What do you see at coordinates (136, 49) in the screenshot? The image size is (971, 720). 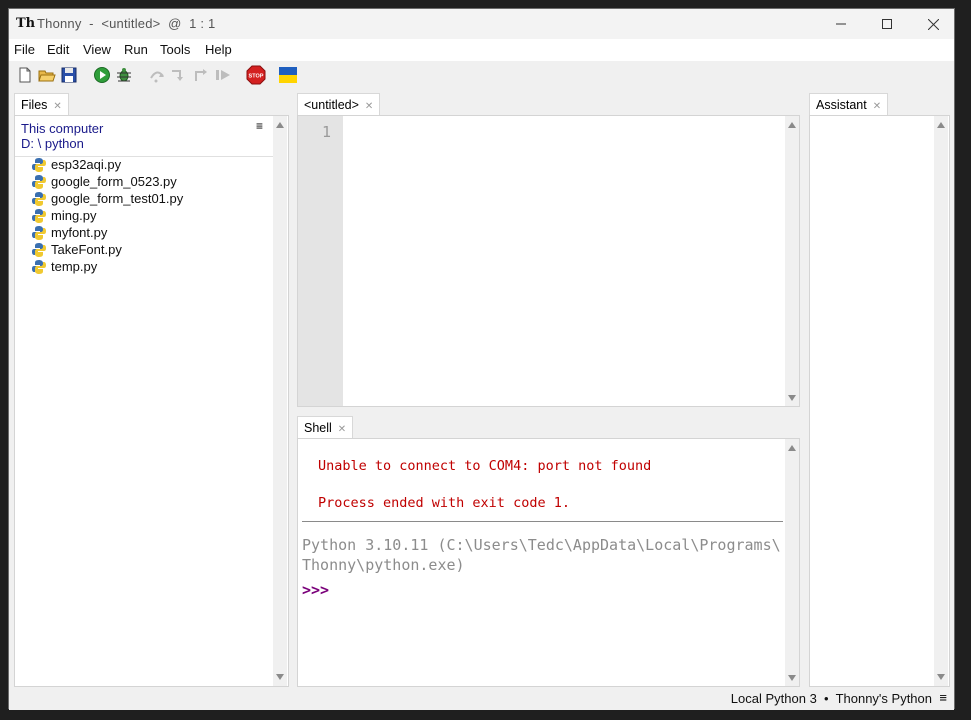 I see `menu-run: Run` at bounding box center [136, 49].